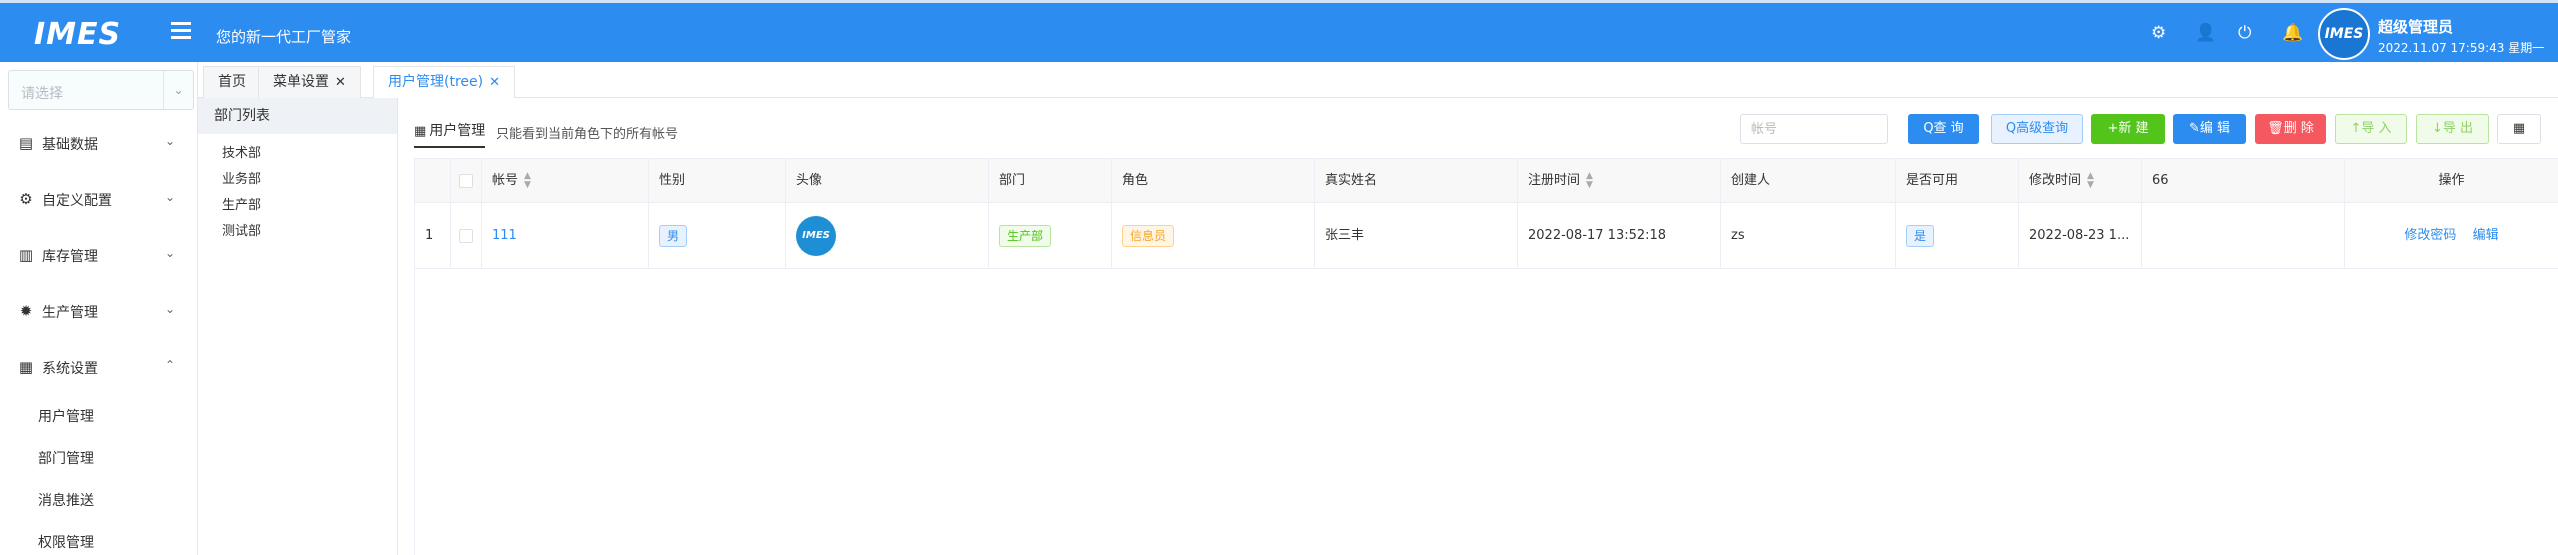 The image size is (2558, 555). What do you see at coordinates (2292, 33) in the screenshot?
I see `bell-icon: 🔔` at bounding box center [2292, 33].